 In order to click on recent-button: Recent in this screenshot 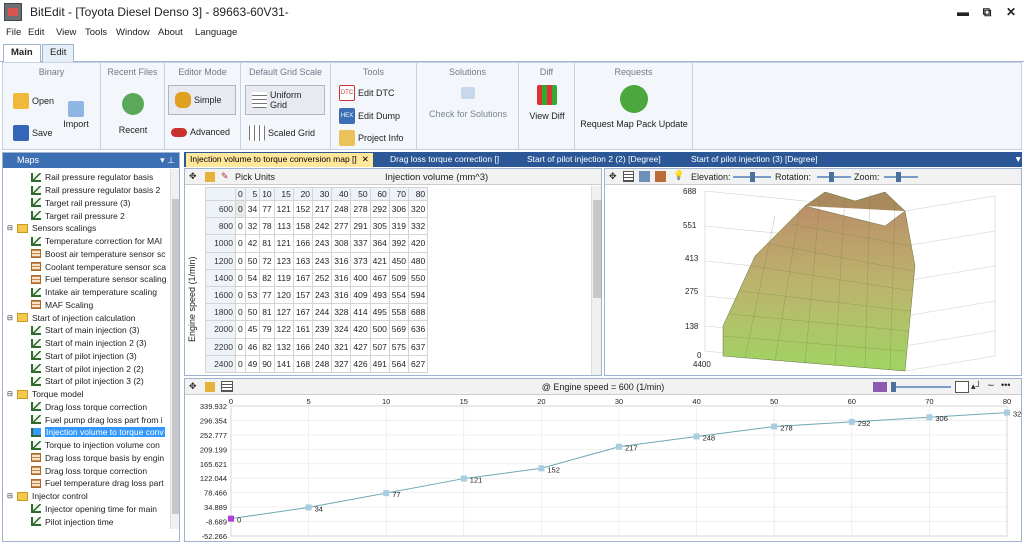, I will do `click(133, 114)`.